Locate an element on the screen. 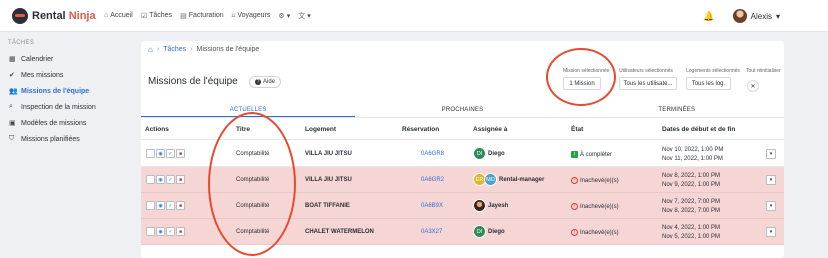 The width and height of the screenshot is (828, 258). row-assignees: ER MO Rental-manager is located at coordinates (508, 179).